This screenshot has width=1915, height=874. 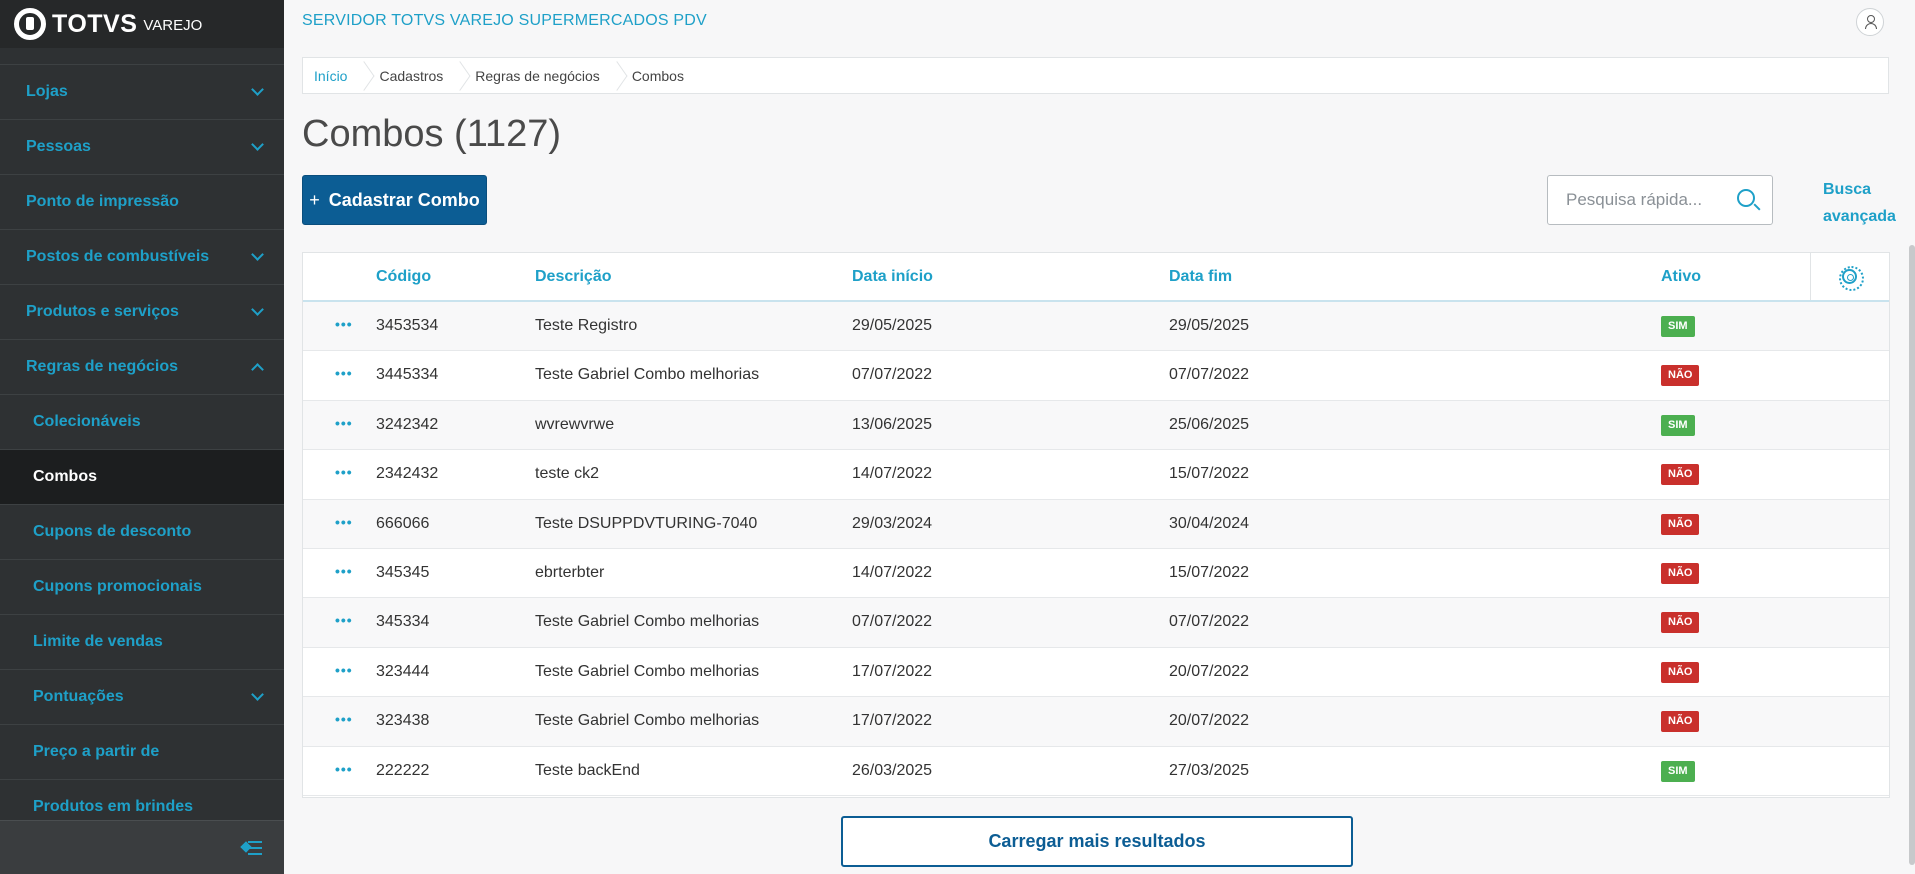 What do you see at coordinates (1870, 22) in the screenshot?
I see `user-icon` at bounding box center [1870, 22].